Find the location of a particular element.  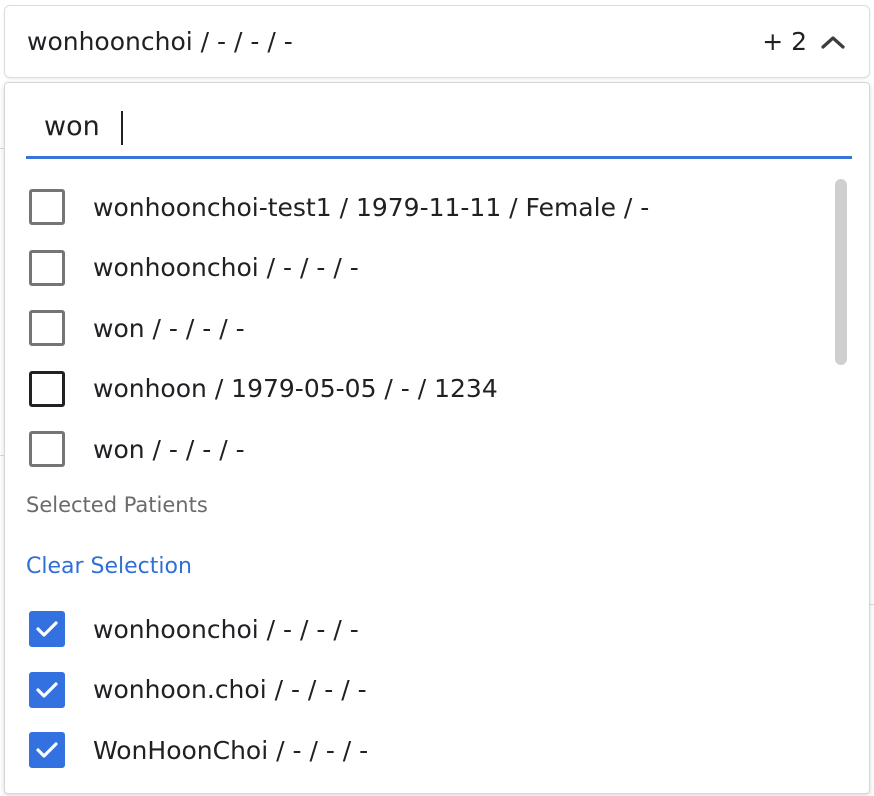

patient-select: wonhoonchoi / - / - / - + 2 is located at coordinates (437, 41).